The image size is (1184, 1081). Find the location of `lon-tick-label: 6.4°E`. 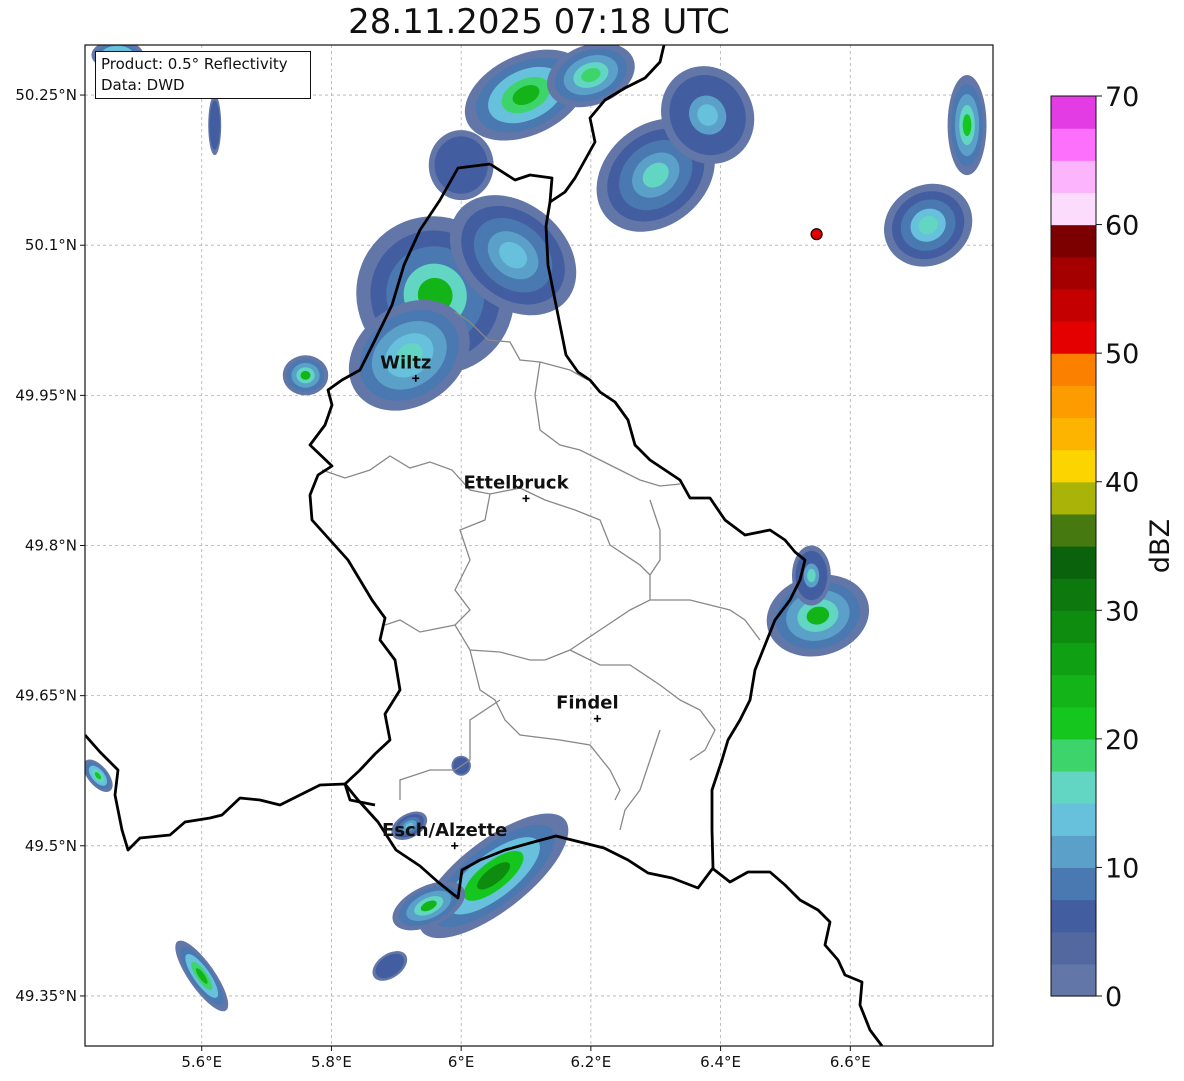

lon-tick-label: 6.4°E is located at coordinates (720, 1062).